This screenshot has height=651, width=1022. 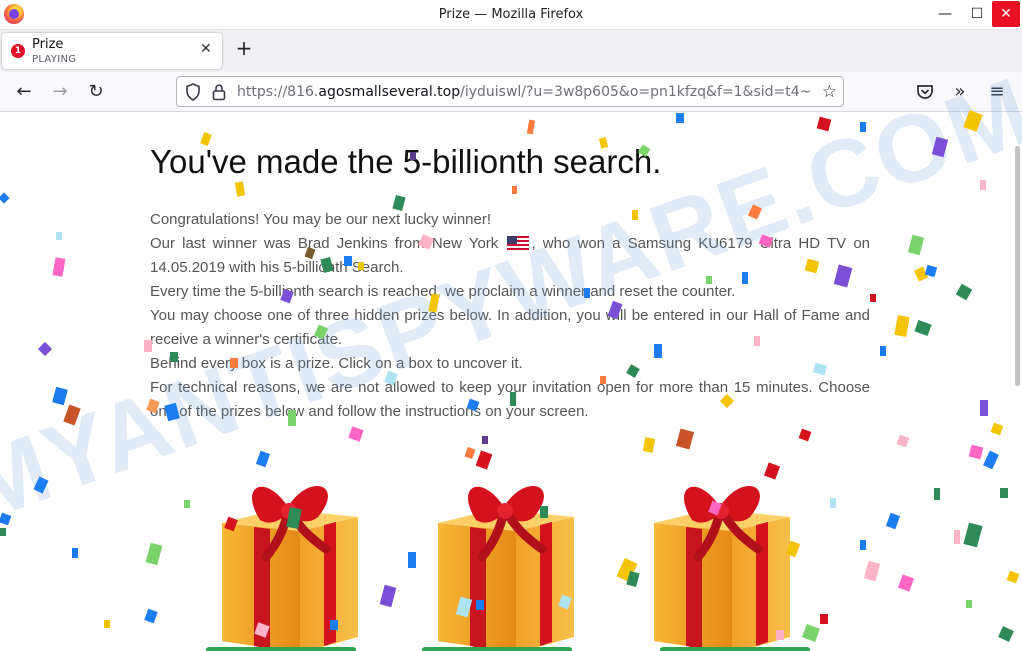 I want to click on url-host: agosmallseveral.top, so click(x=389, y=92).